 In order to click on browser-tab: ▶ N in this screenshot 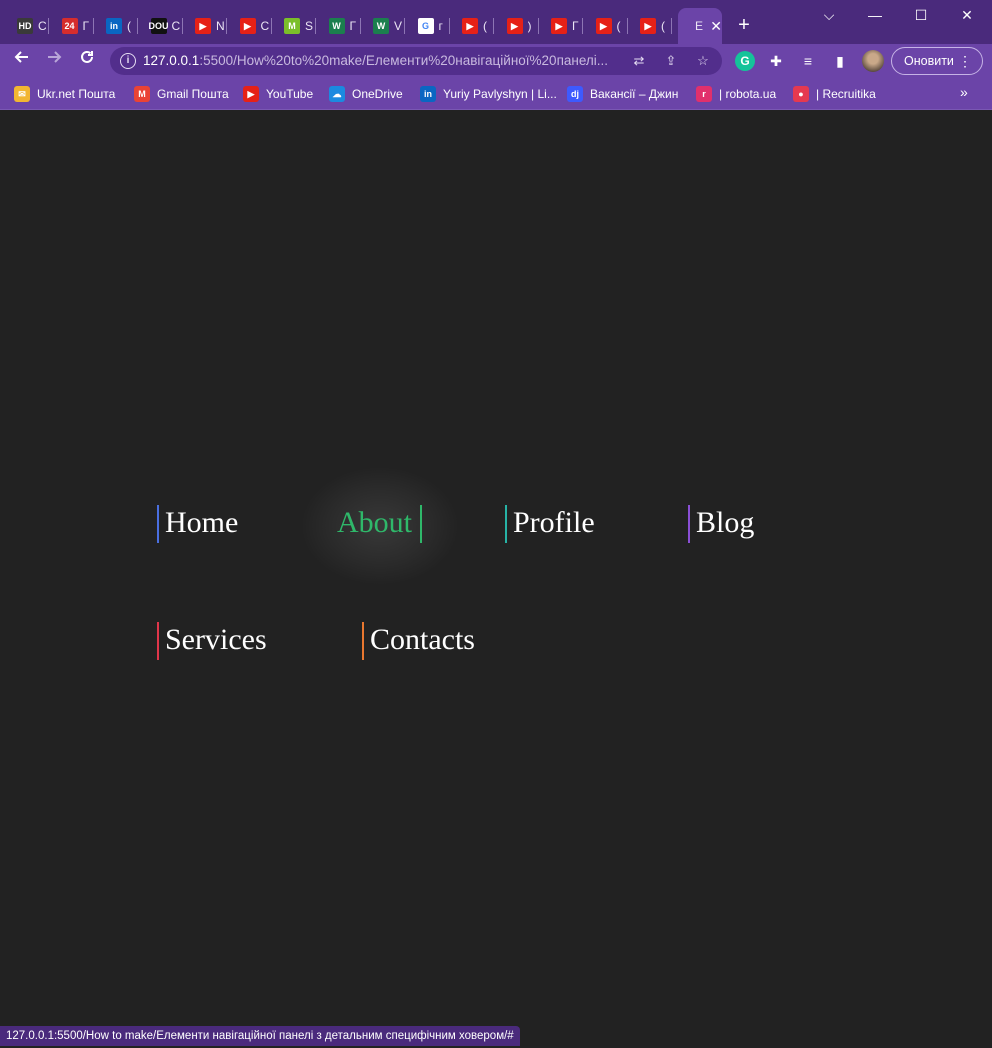, I will do `click(205, 26)`.